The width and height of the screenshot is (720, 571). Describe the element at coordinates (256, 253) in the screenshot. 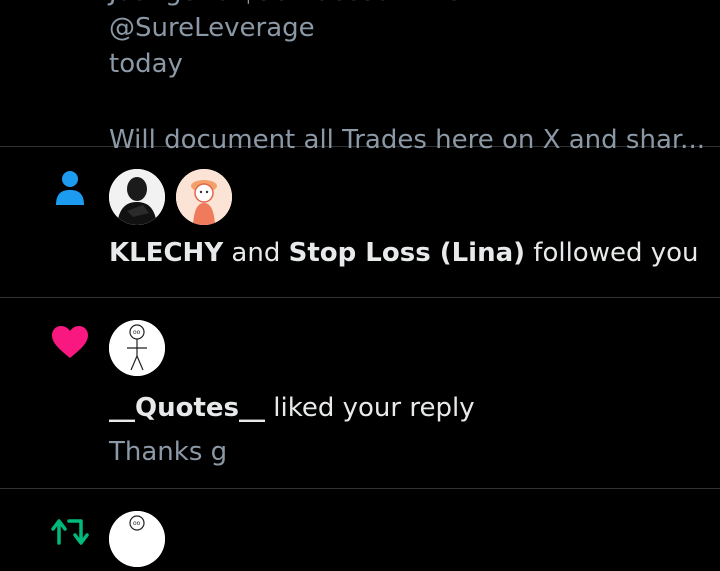

I see `connector-text: and` at that location.